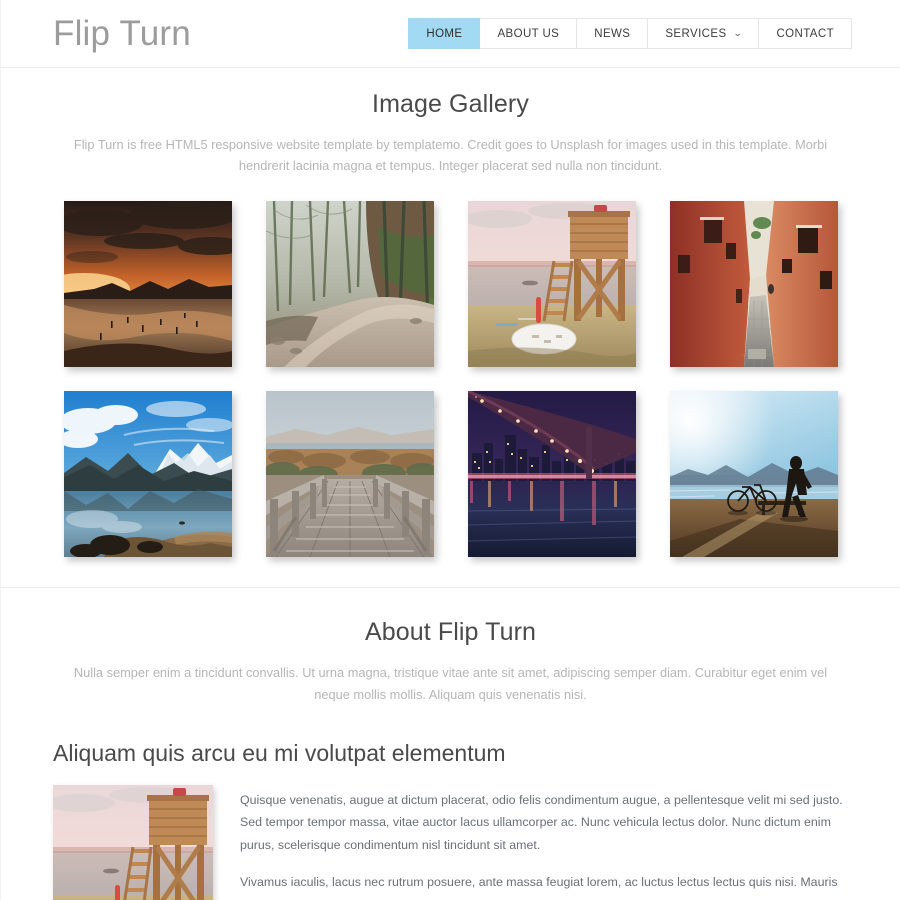  I want to click on nav-item-about-us: ABOUT US, so click(529, 33).